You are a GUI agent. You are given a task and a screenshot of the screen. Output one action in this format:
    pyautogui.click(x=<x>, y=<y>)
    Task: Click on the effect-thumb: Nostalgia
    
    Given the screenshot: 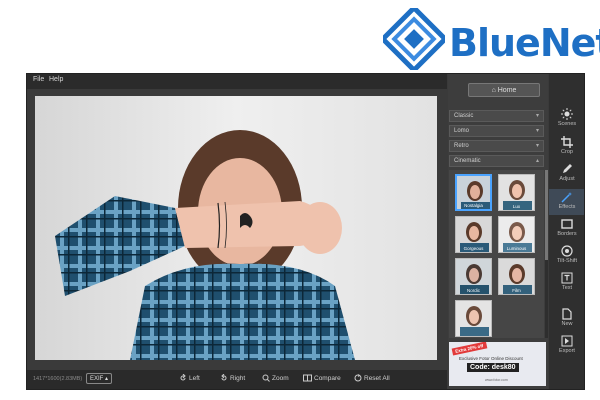 What is the action you would take?
    pyautogui.click(x=473, y=192)
    